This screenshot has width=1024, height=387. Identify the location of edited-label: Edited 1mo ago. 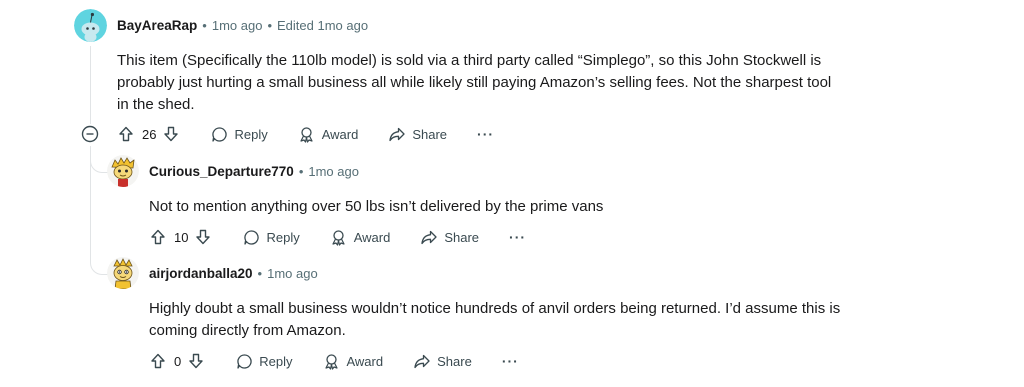
(323, 25).